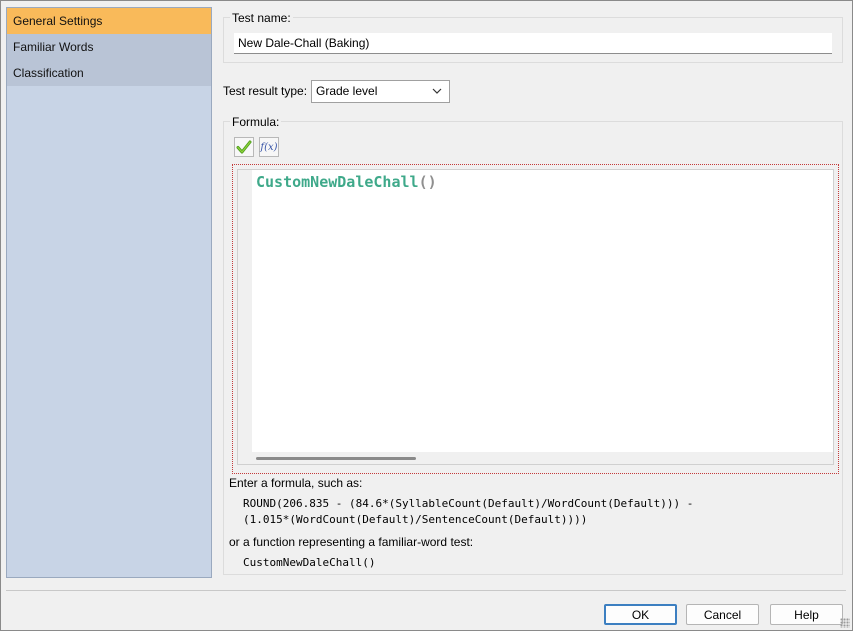 This screenshot has width=853, height=631. I want to click on sidebar-item-label: General Settings, so click(58, 21).